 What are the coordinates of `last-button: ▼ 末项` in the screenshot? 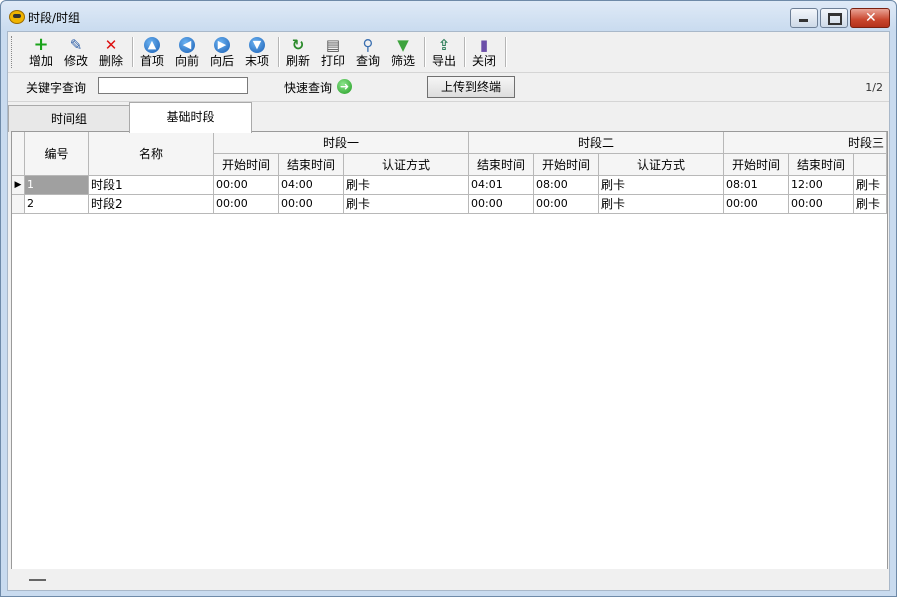 It's located at (257, 52).